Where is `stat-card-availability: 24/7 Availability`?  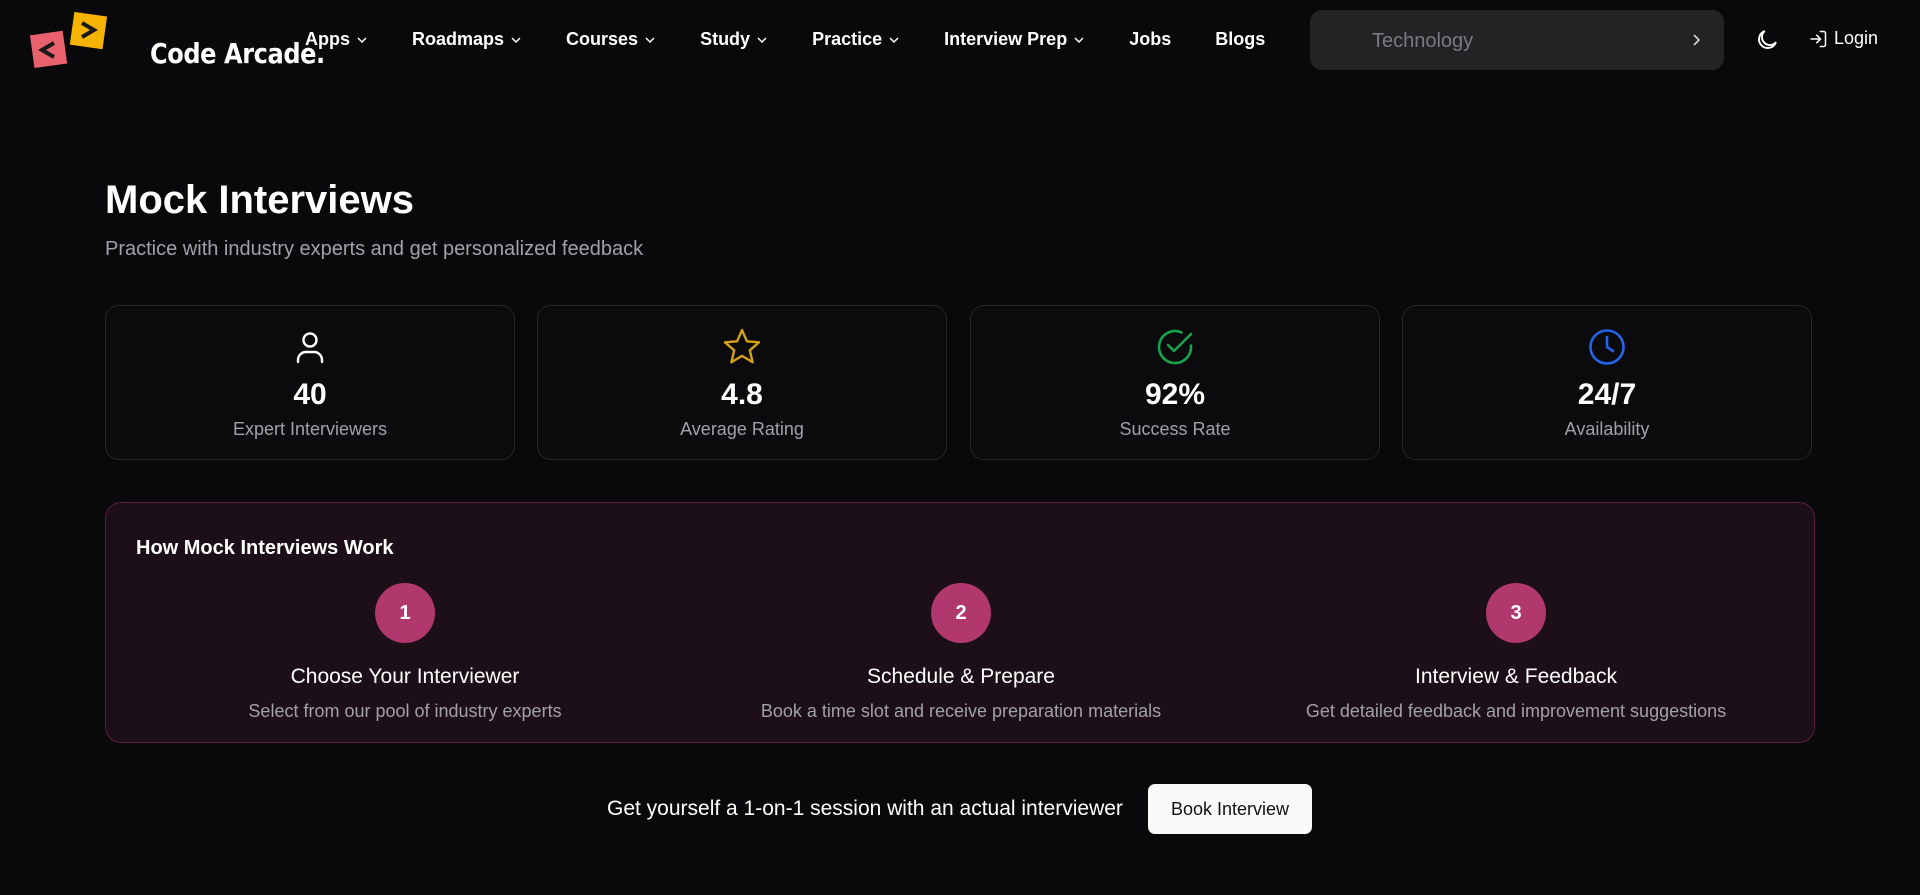
stat-card-availability: 24/7 Availability is located at coordinates (1607, 382).